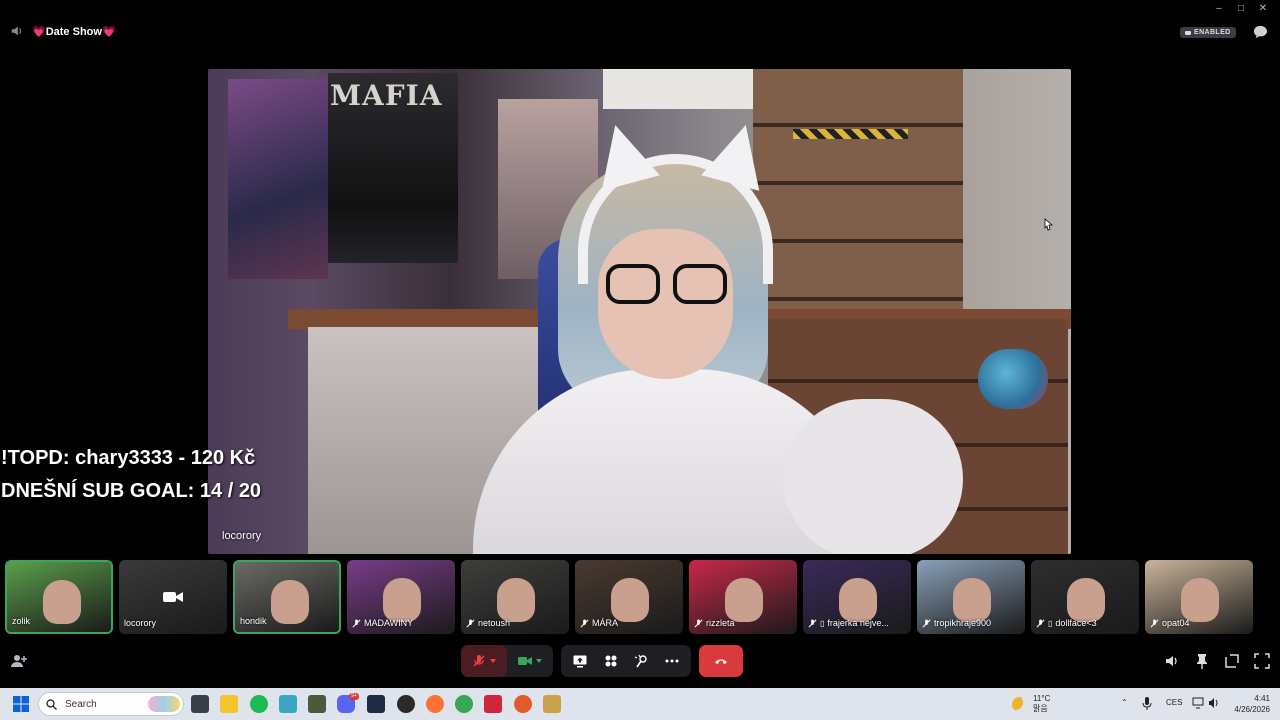  Describe the element at coordinates (1042, 698) in the screenshot. I see `weather-temp: 11°C` at that location.